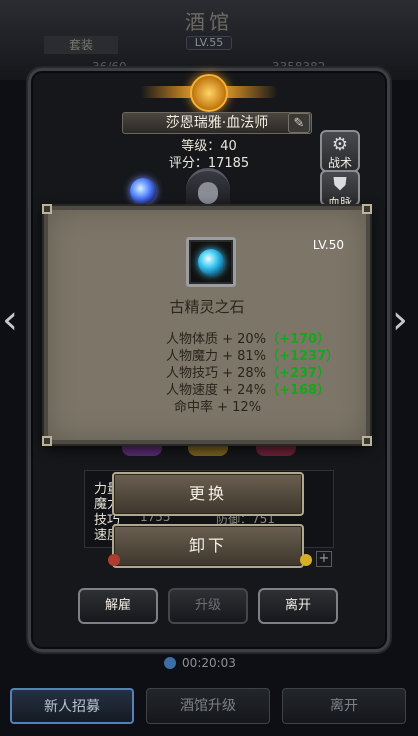 Image resolution: width=418 pixels, height=736 pixels. I want to click on item-attribute: 命中率 + 12%, so click(218, 407).